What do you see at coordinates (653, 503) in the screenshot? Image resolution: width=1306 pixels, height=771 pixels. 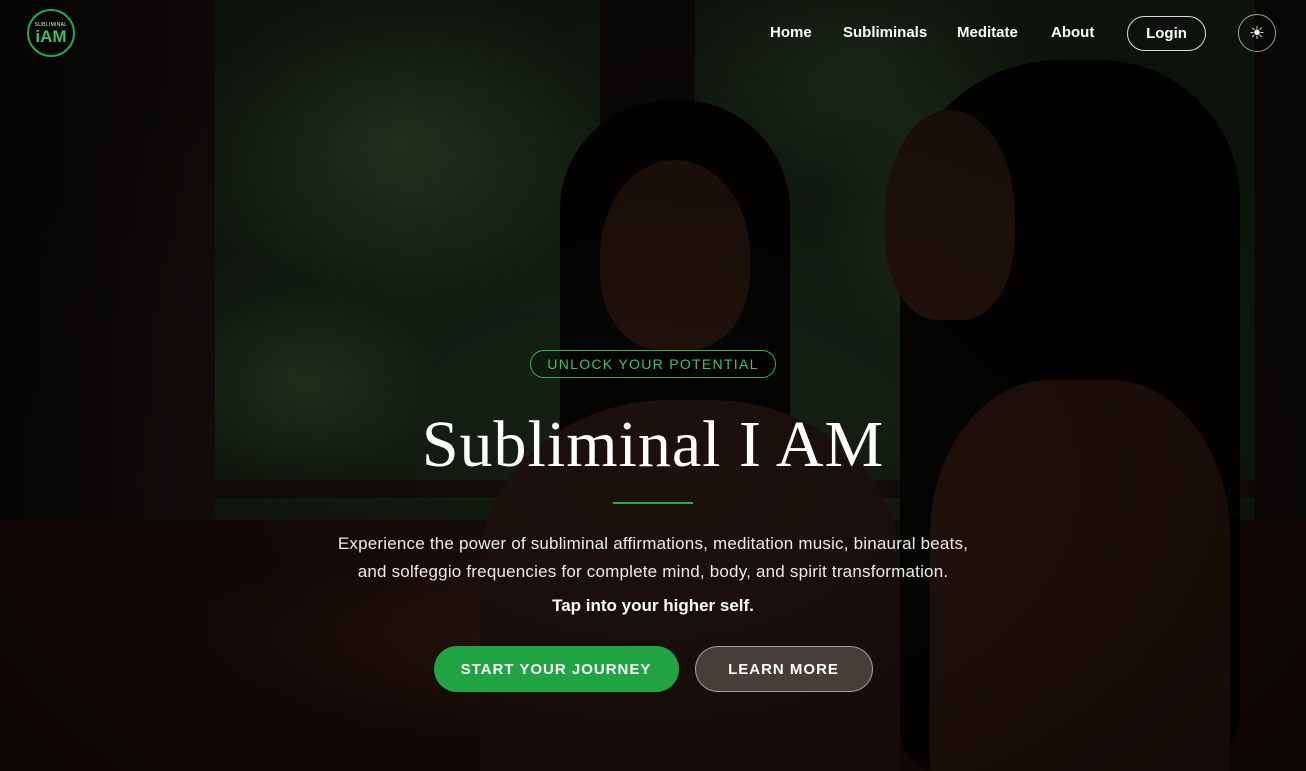 I see `title-divider` at bounding box center [653, 503].